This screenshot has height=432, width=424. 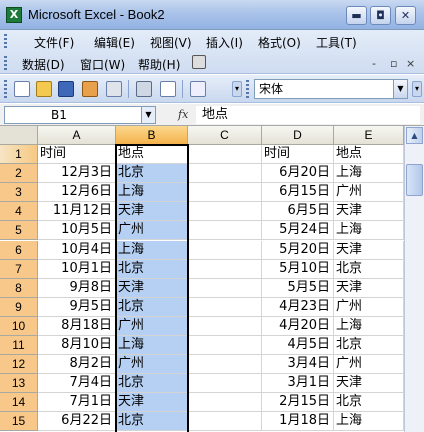 I want to click on cell-a14: 7月1日, so click(x=77, y=403).